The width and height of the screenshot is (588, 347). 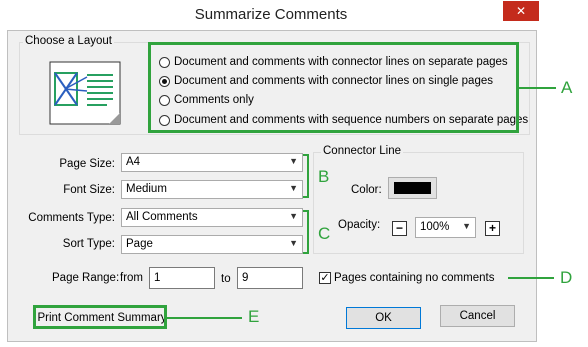 What do you see at coordinates (245, 278) in the screenshot?
I see `page-range-to-value: 9` at bounding box center [245, 278].